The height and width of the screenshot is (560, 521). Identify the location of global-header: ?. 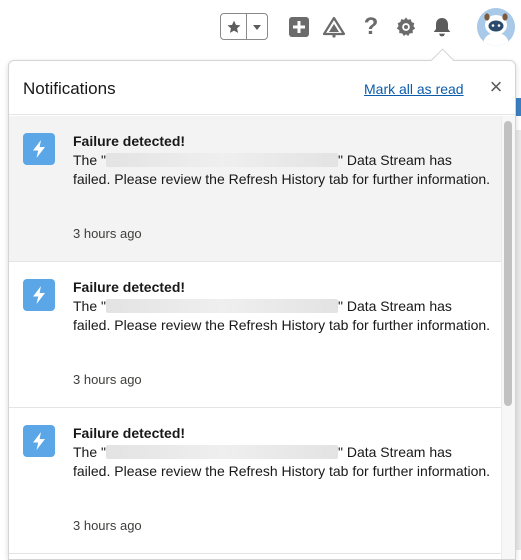
(260, 28).